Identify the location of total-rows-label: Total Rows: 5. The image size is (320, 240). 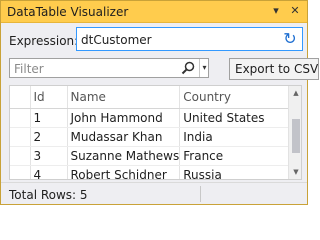
(48, 195).